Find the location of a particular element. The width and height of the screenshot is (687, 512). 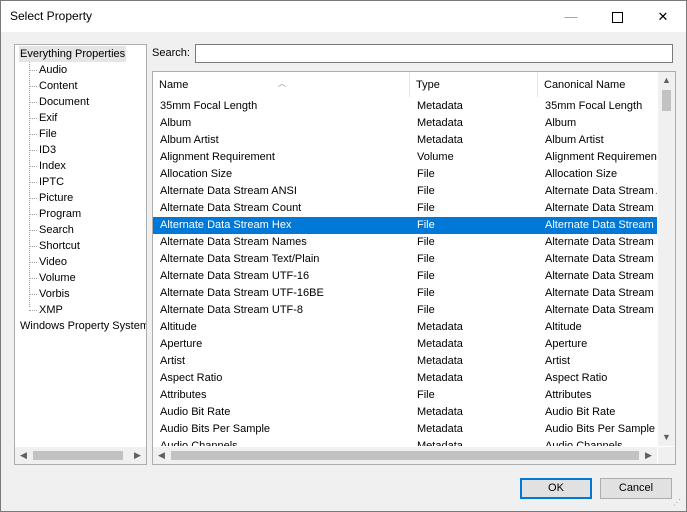

tree-horizontal-scrollbar: ◀ ▶ is located at coordinates (80, 455).